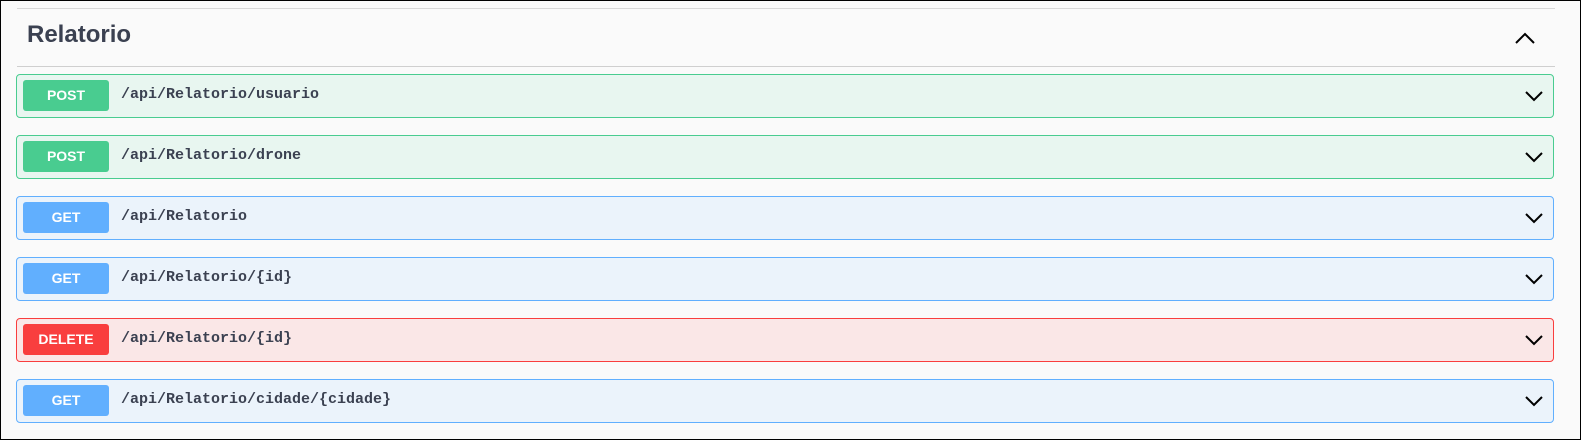 This screenshot has width=1581, height=440. I want to click on operation-path: /api/Relatorio/drone, so click(211, 155).